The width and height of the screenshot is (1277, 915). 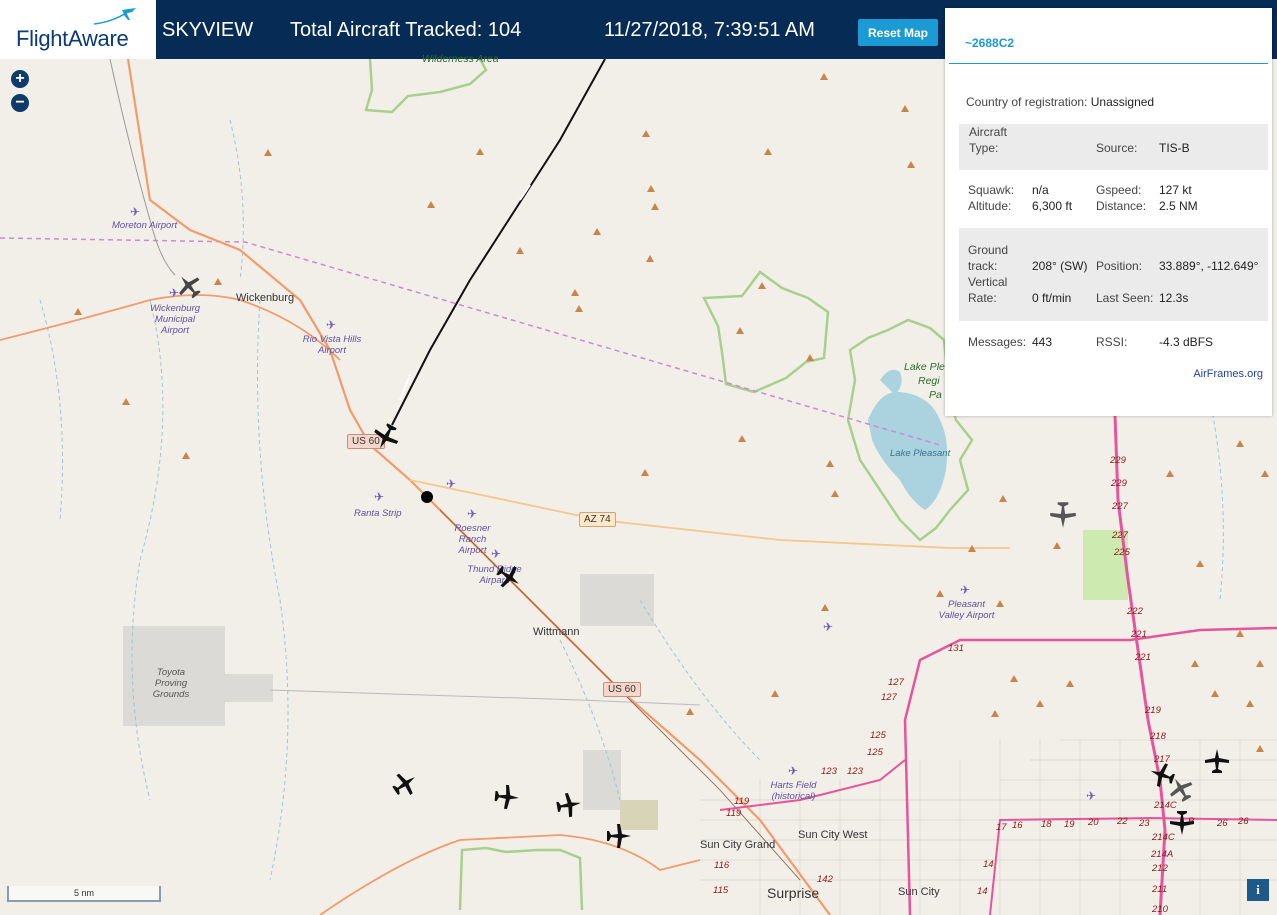 What do you see at coordinates (929, 381) in the screenshot?
I see `place-label-regi: Regi` at bounding box center [929, 381].